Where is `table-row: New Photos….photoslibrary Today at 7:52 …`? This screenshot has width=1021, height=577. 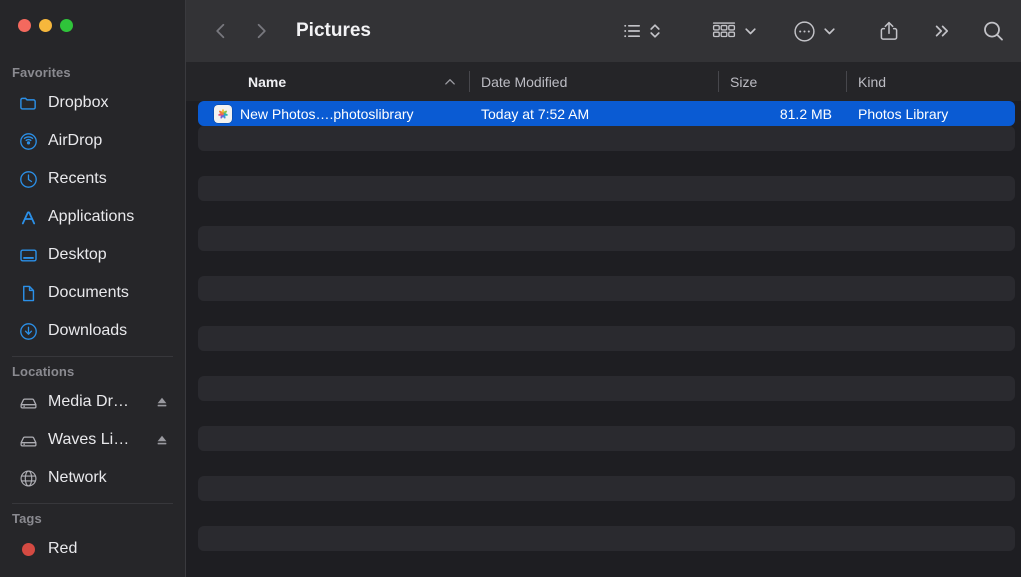
table-row: New Photos….photoslibrary Today at 7:52 … is located at coordinates (603, 113).